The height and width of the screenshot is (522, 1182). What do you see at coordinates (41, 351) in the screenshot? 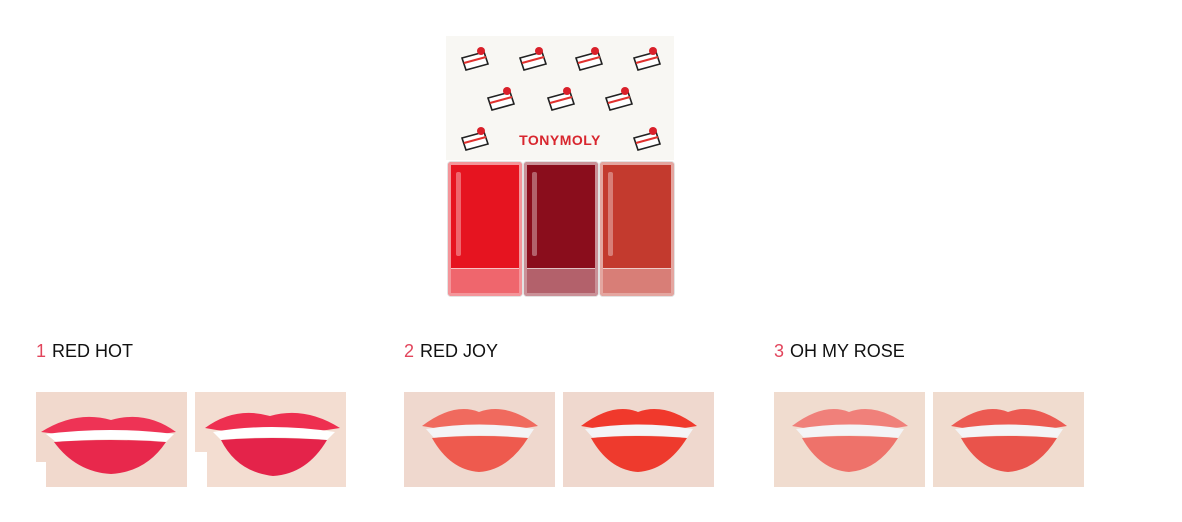
I see `shade-number: 1` at bounding box center [41, 351].